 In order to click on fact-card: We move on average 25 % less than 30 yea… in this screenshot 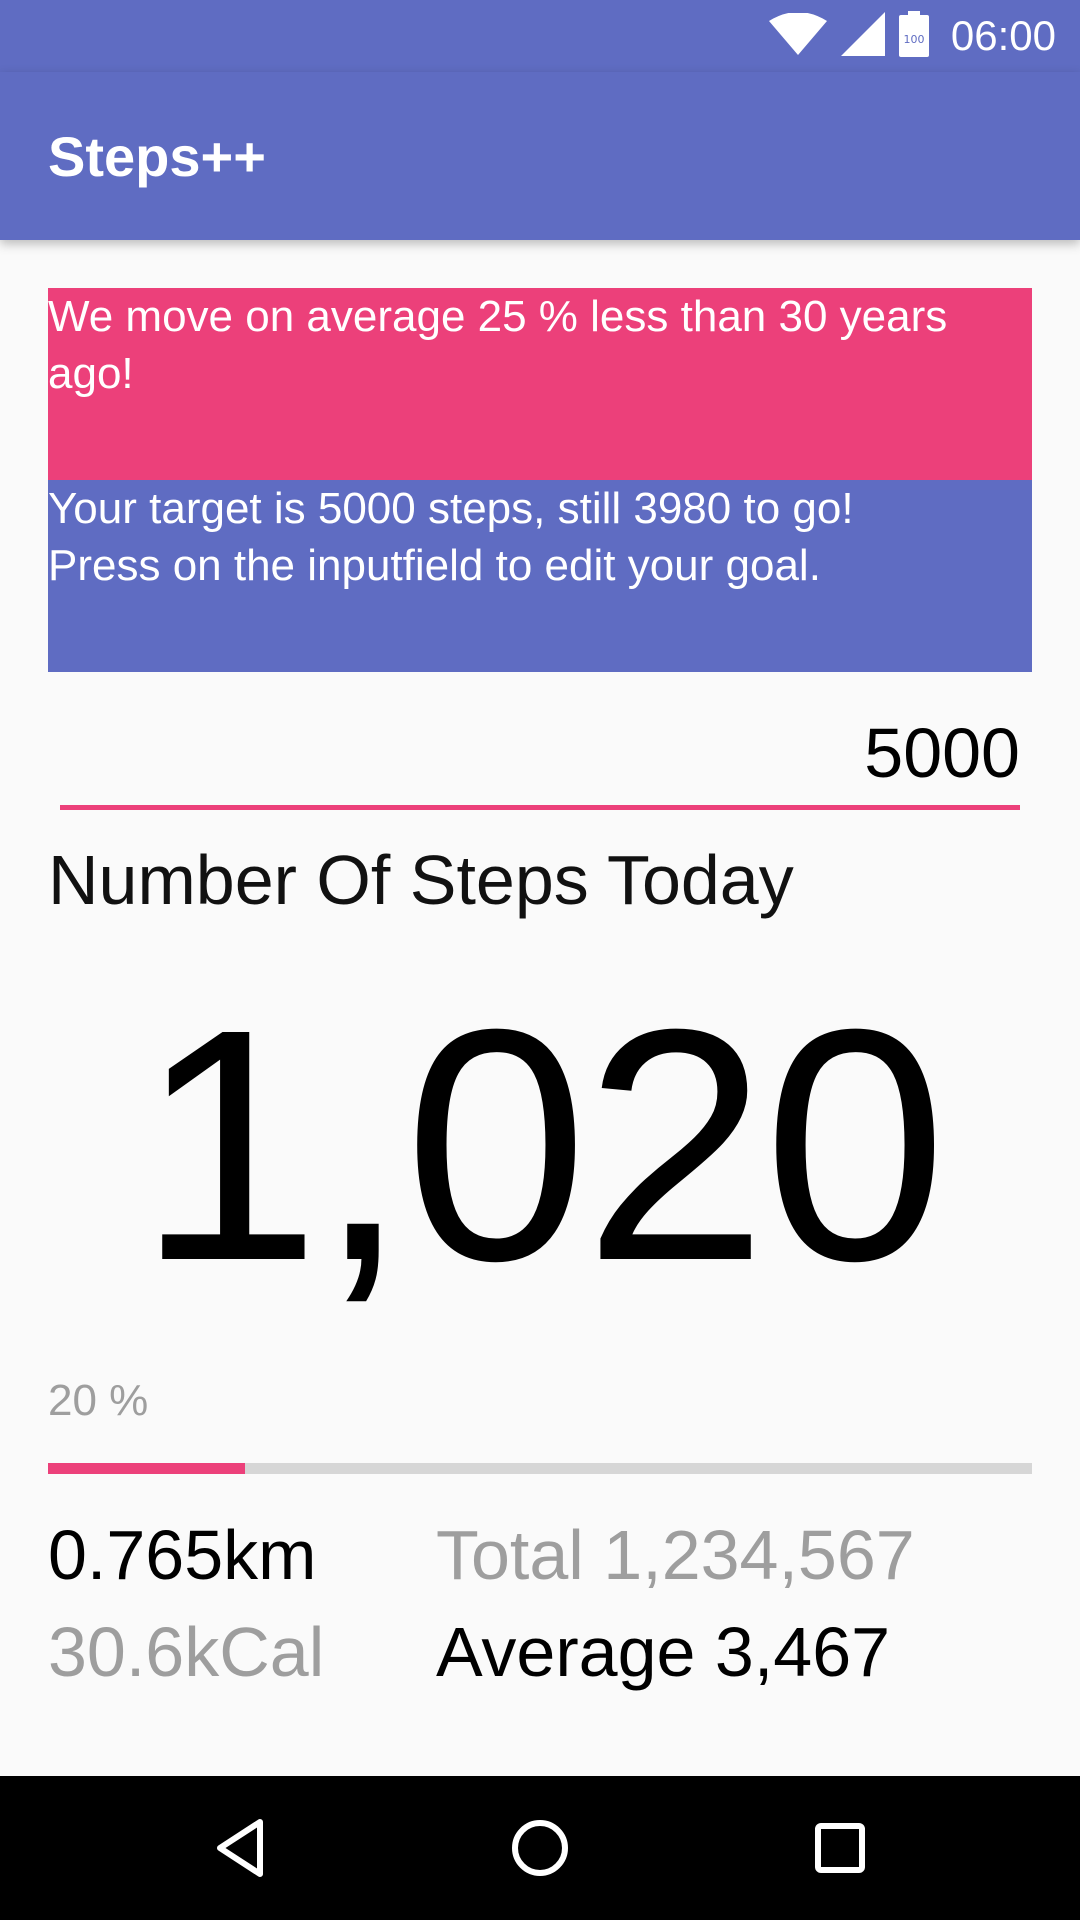, I will do `click(540, 384)`.